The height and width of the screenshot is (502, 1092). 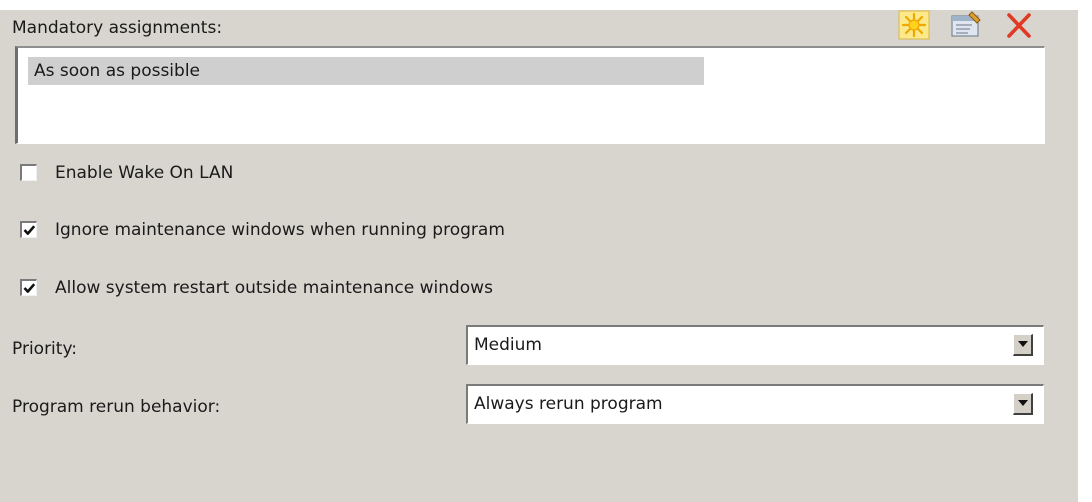 I want to click on list-item: As soon as possible, so click(x=366, y=71).